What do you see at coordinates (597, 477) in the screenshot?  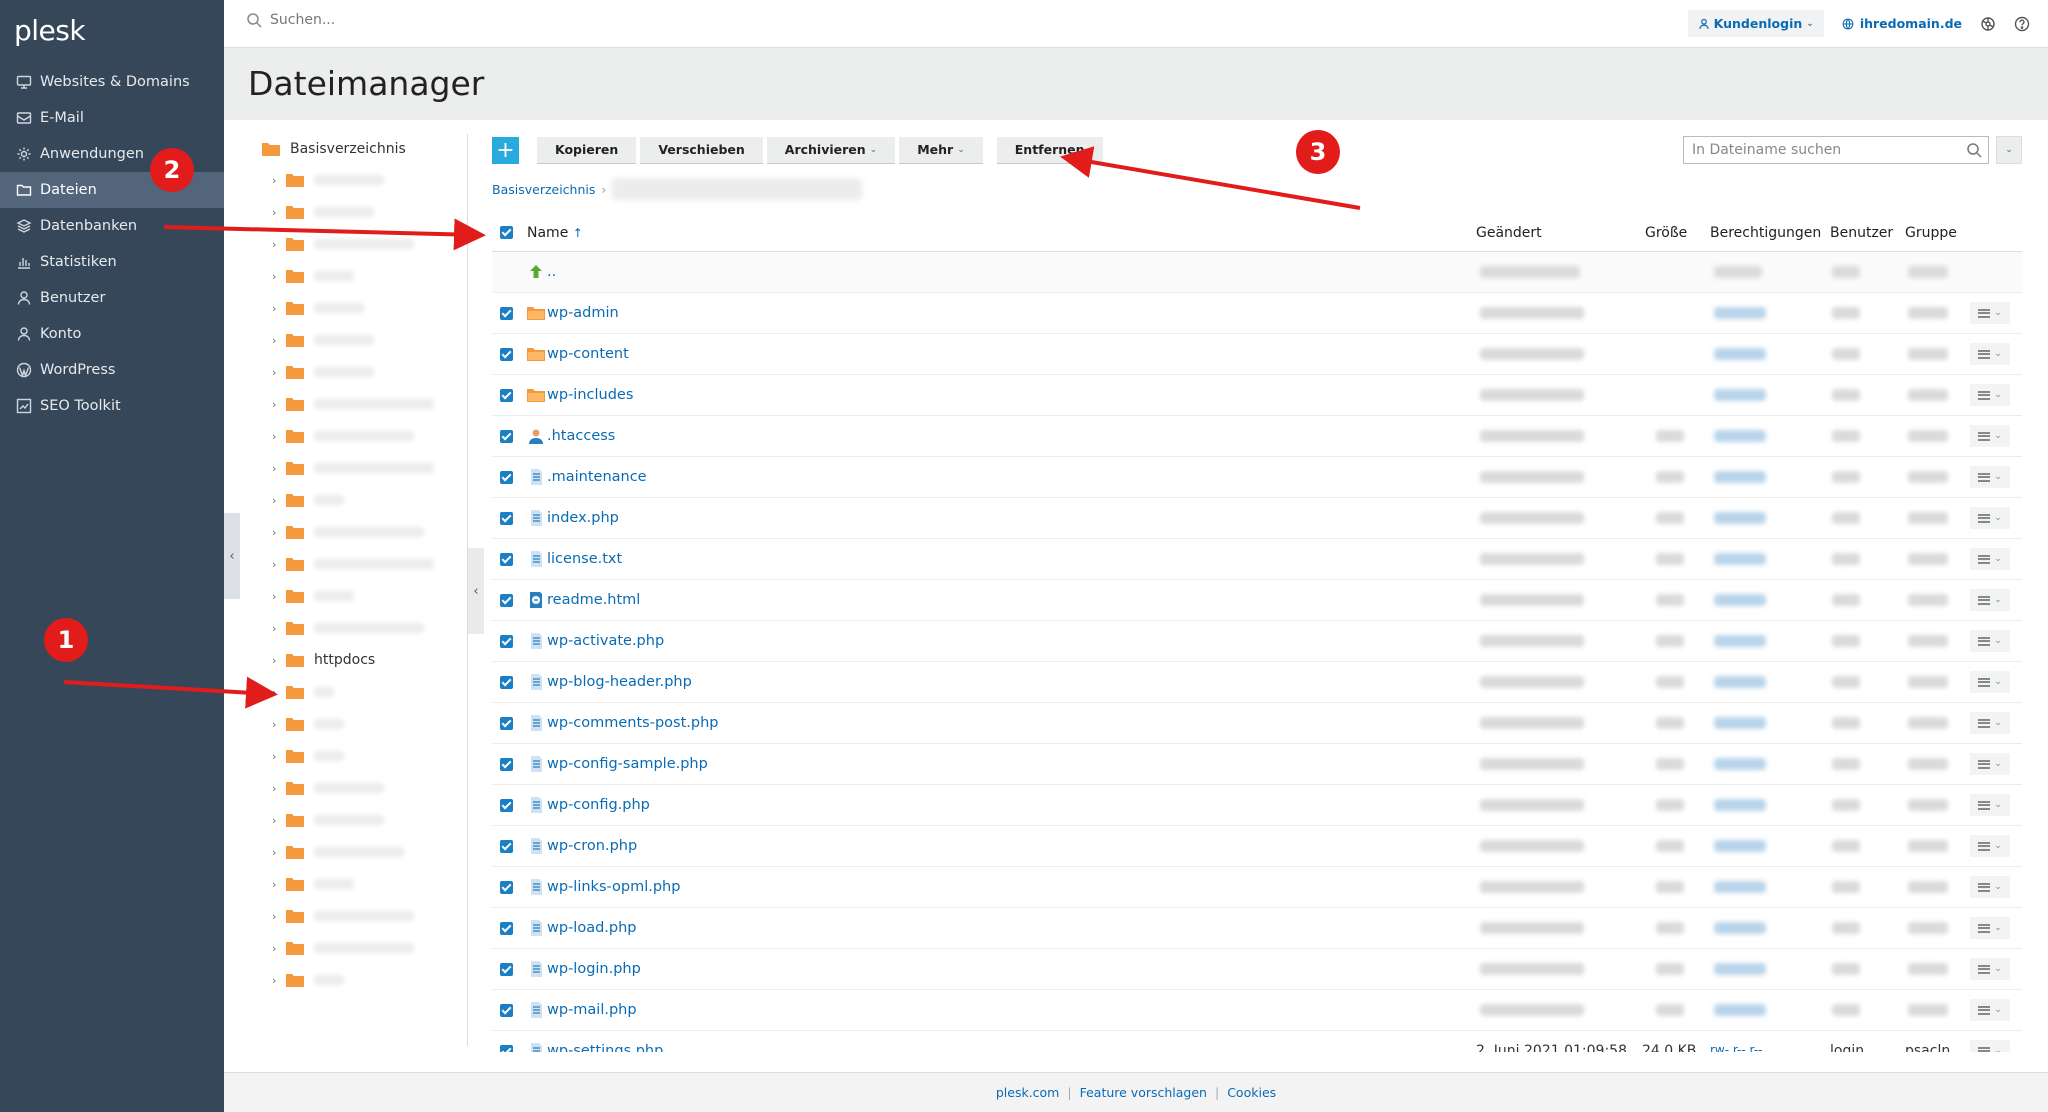 I see `file-name-link: .maintenance` at bounding box center [597, 477].